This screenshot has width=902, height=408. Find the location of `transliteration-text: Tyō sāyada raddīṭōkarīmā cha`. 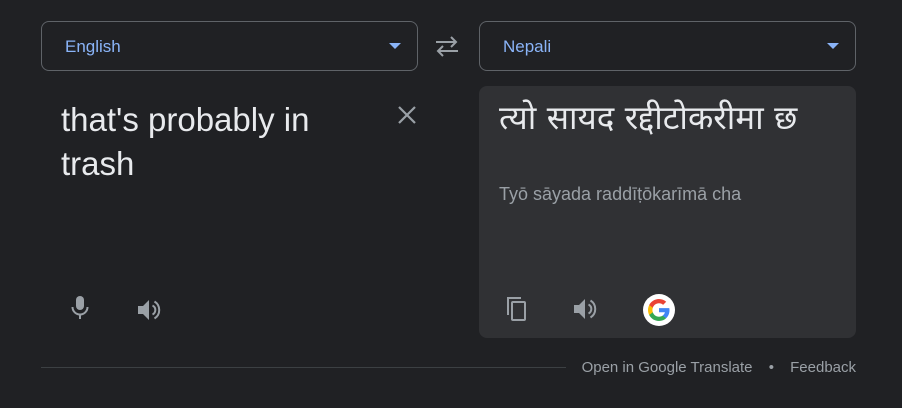

transliteration-text: Tyō sāyada raddīṭōkarīmā cha is located at coordinates (620, 194).